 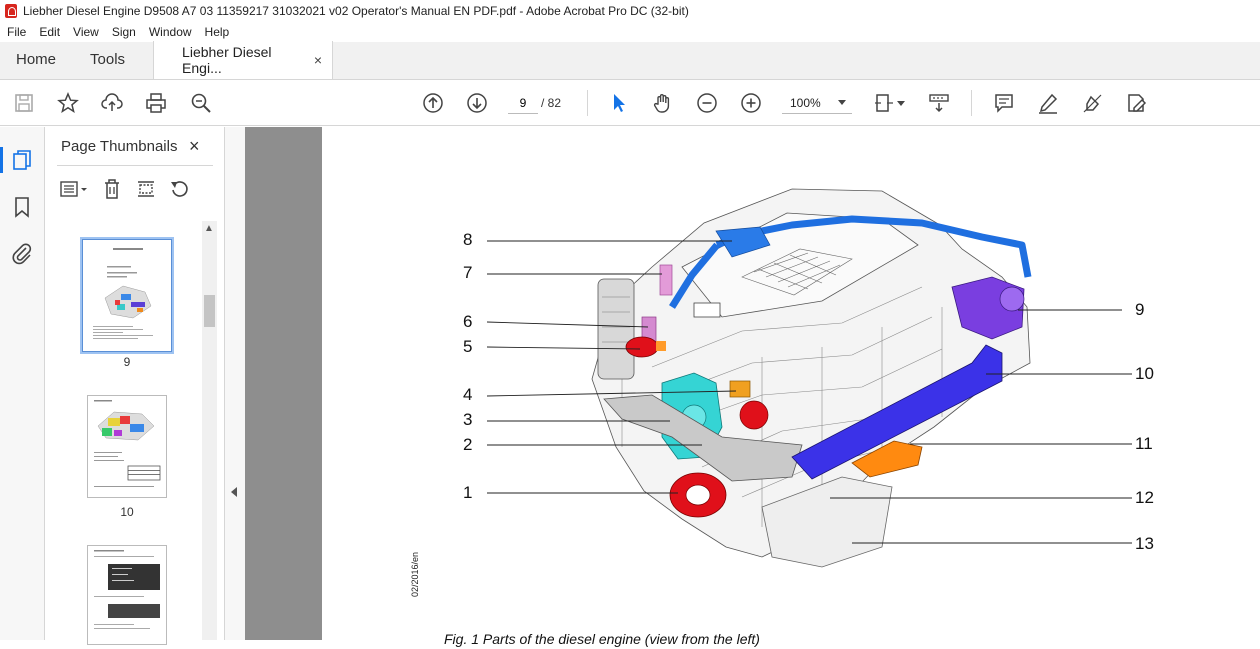 I want to click on callout-5: 5, so click(x=468, y=346).